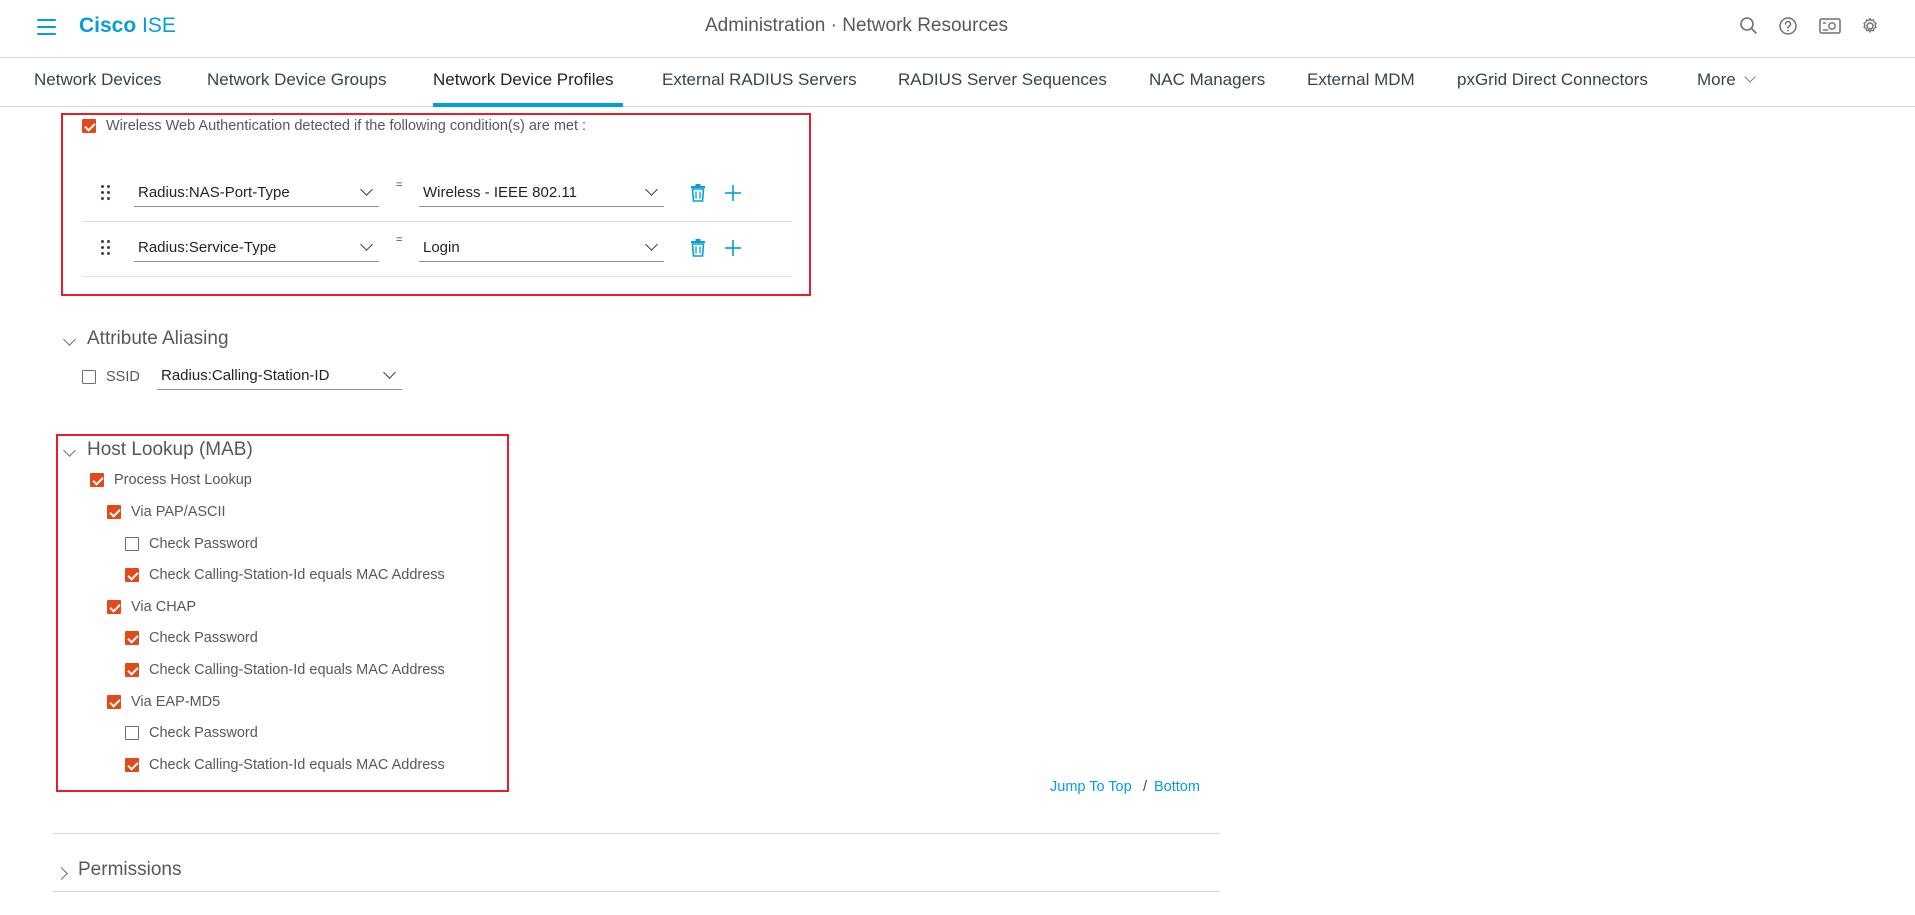 The height and width of the screenshot is (915, 1915). I want to click on jump-to-bottom-link: Bottom, so click(1177, 787).